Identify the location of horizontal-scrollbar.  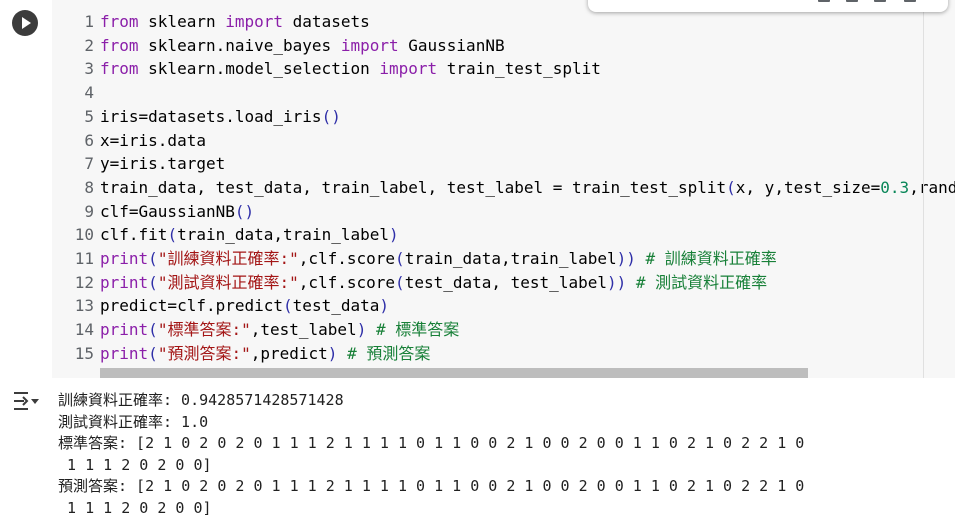
(454, 373).